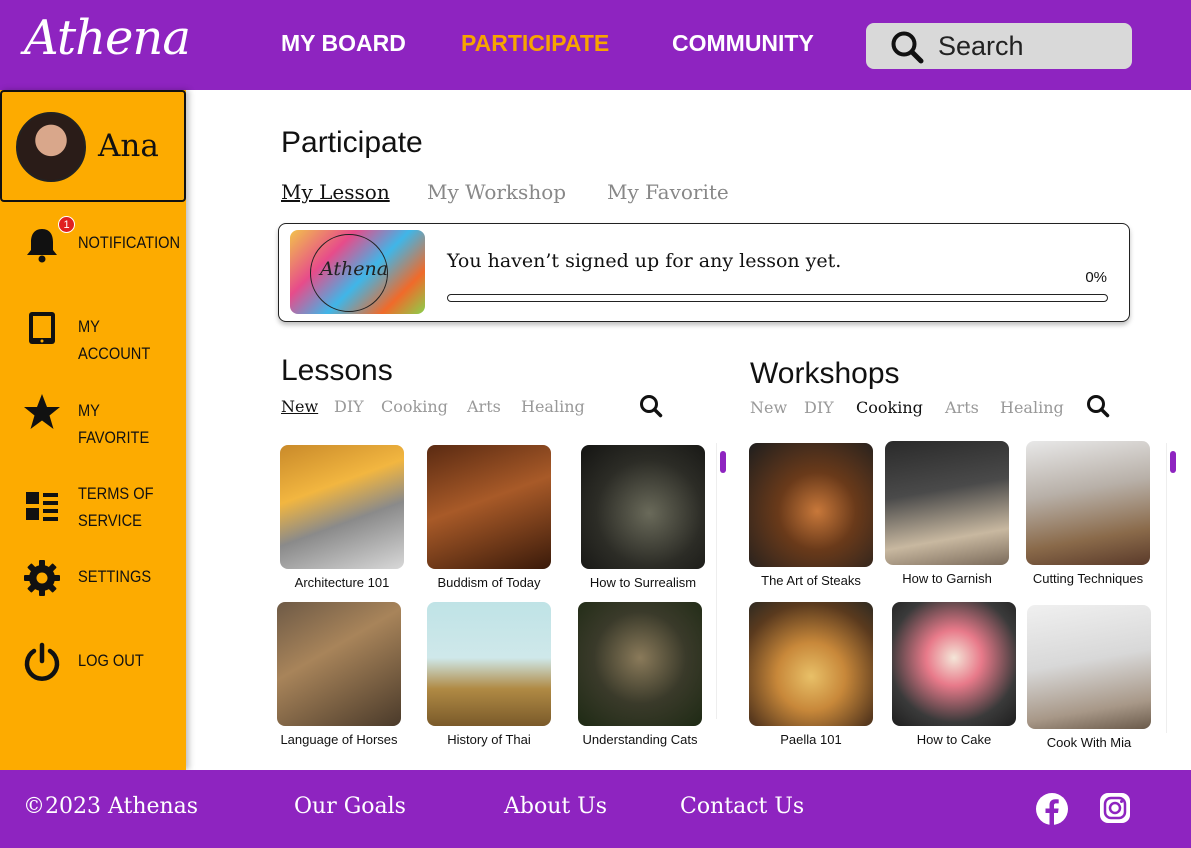 The width and height of the screenshot is (1191, 848). Describe the element at coordinates (743, 43) in the screenshot. I see `nav-community: COMMUNITY` at that location.